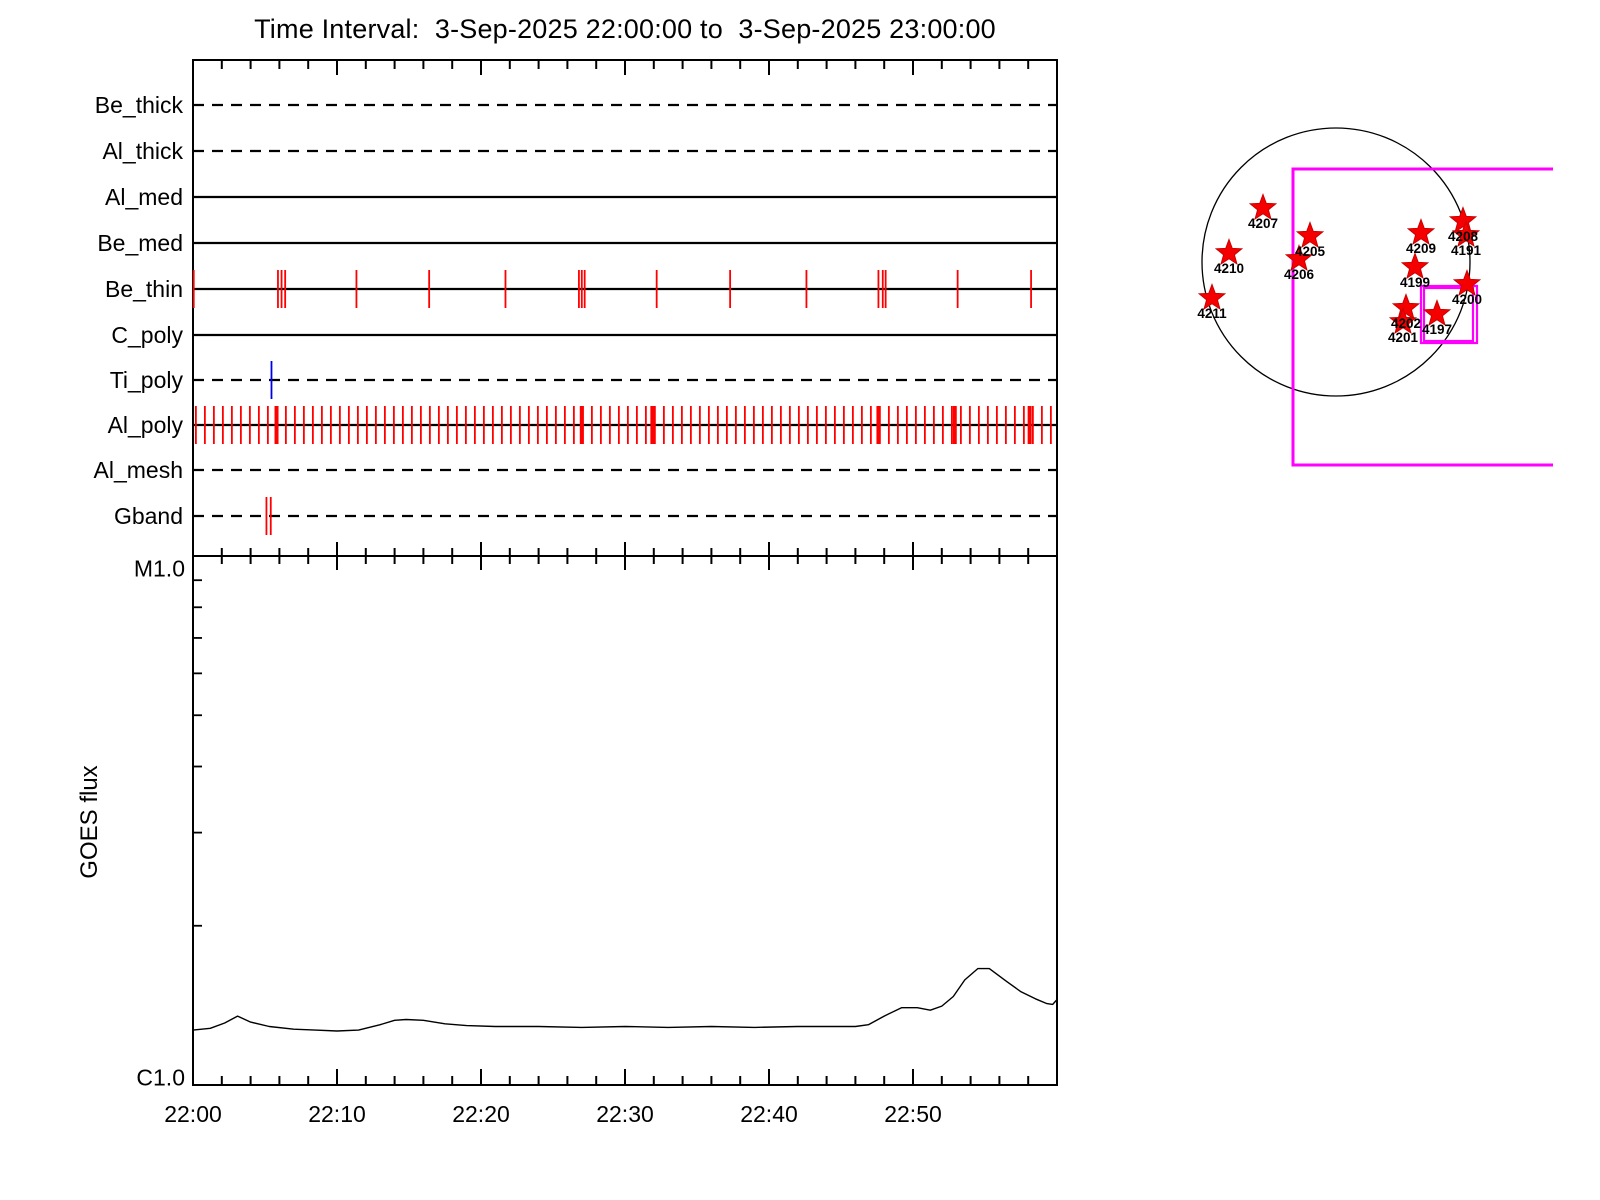 The image size is (1600, 1200). I want to click on xtick-label-22:30: 22:30, so click(625, 1114).